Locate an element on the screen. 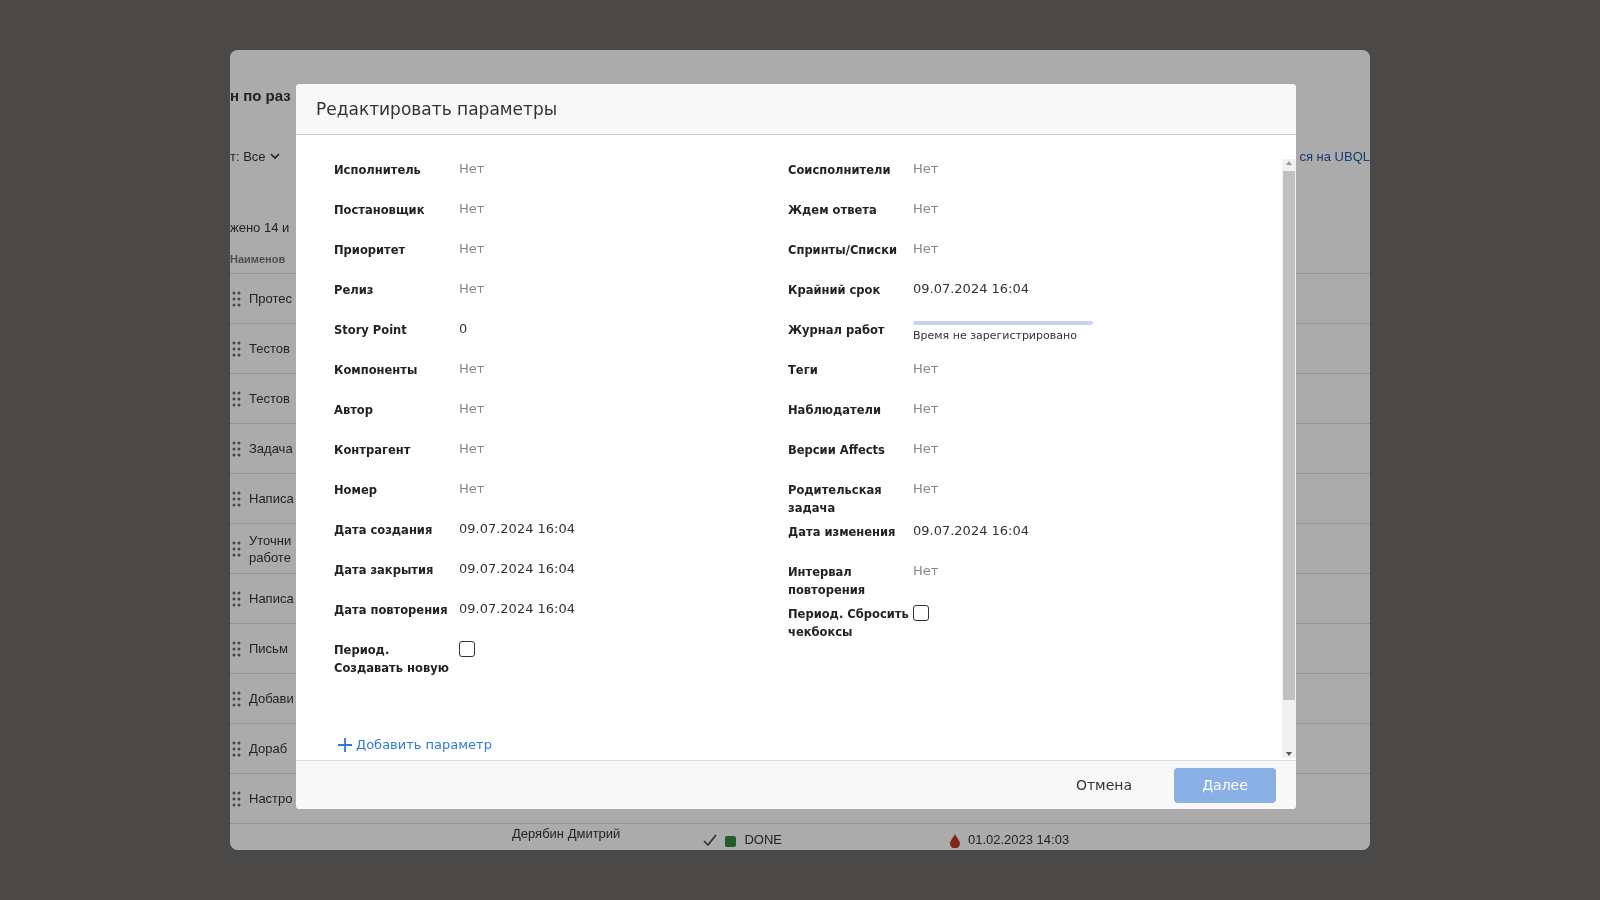 Image resolution: width=1600 pixels, height=900 pixels. task-name: Протес is located at coordinates (271, 298).